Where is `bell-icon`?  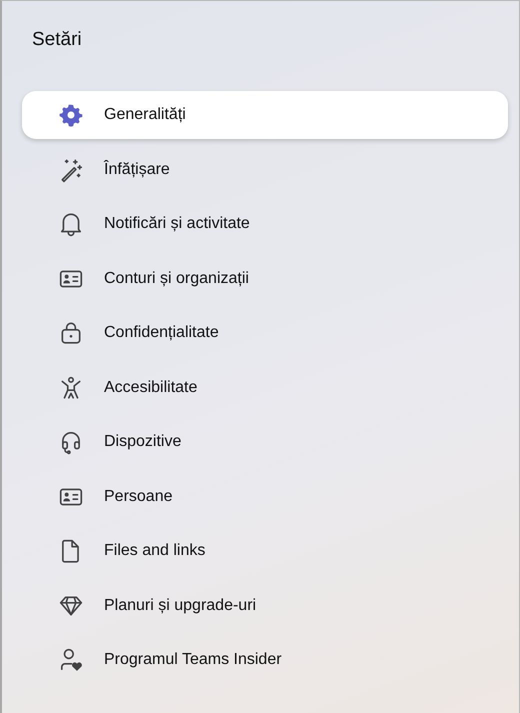 bell-icon is located at coordinates (71, 224).